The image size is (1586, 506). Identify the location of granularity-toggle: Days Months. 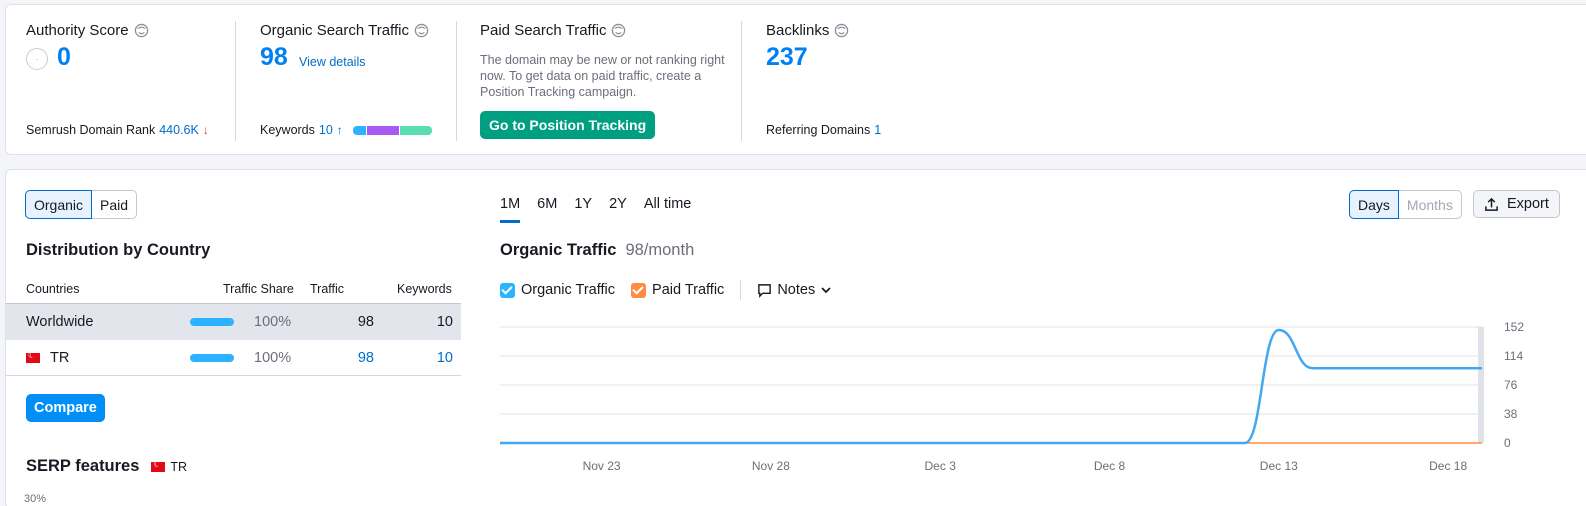
(1405, 204).